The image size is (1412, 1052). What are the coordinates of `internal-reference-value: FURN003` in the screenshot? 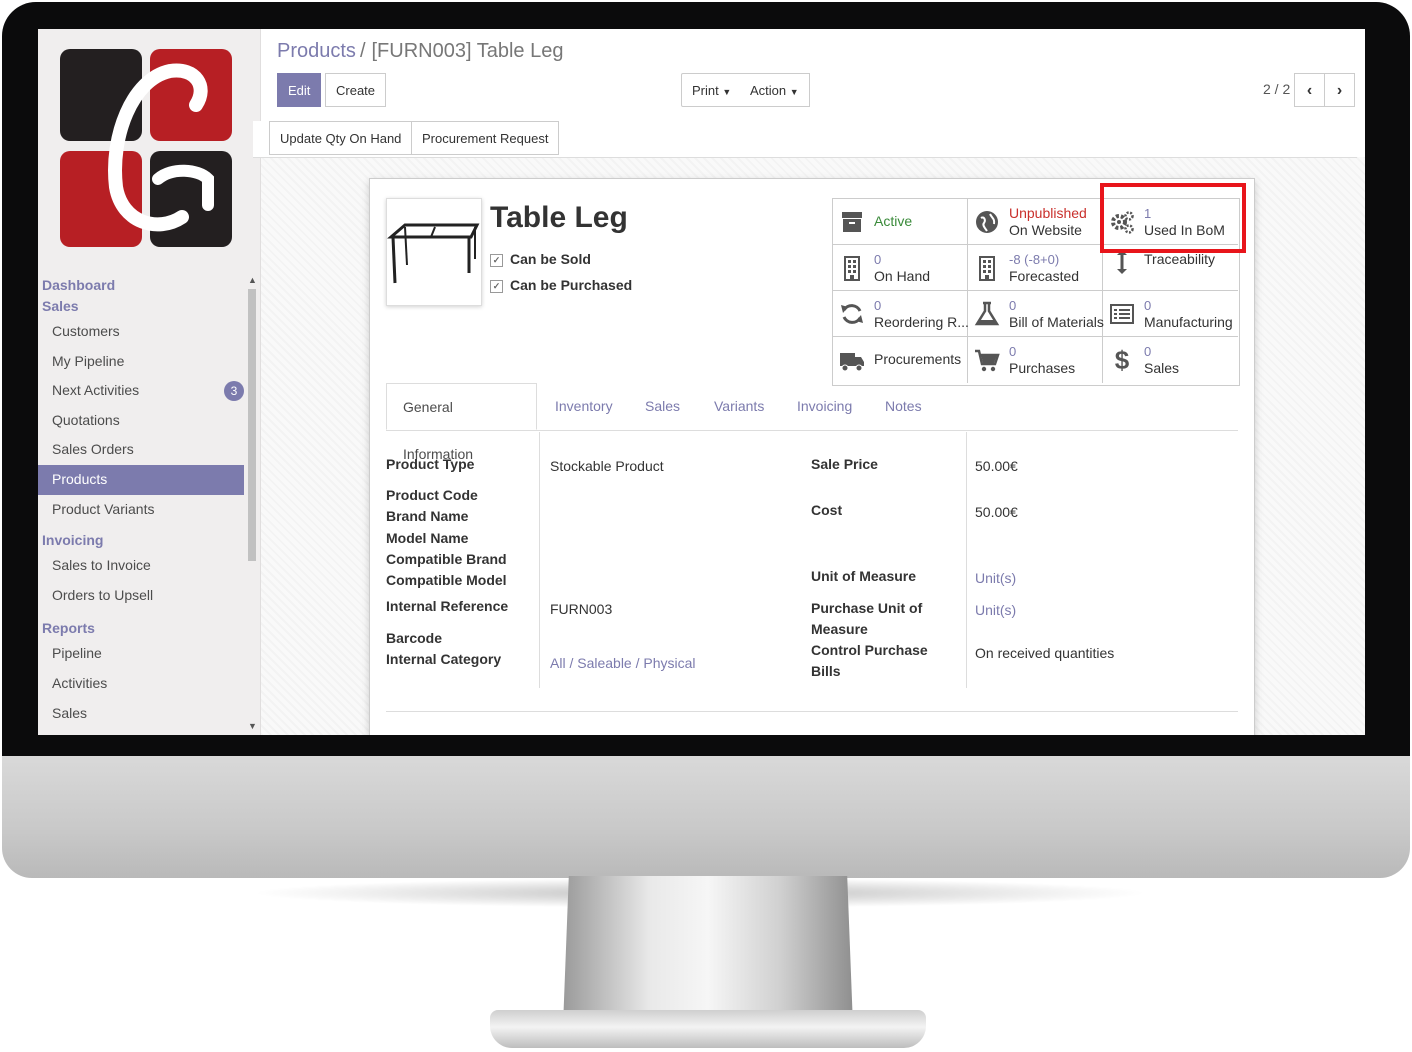 It's located at (581, 609).